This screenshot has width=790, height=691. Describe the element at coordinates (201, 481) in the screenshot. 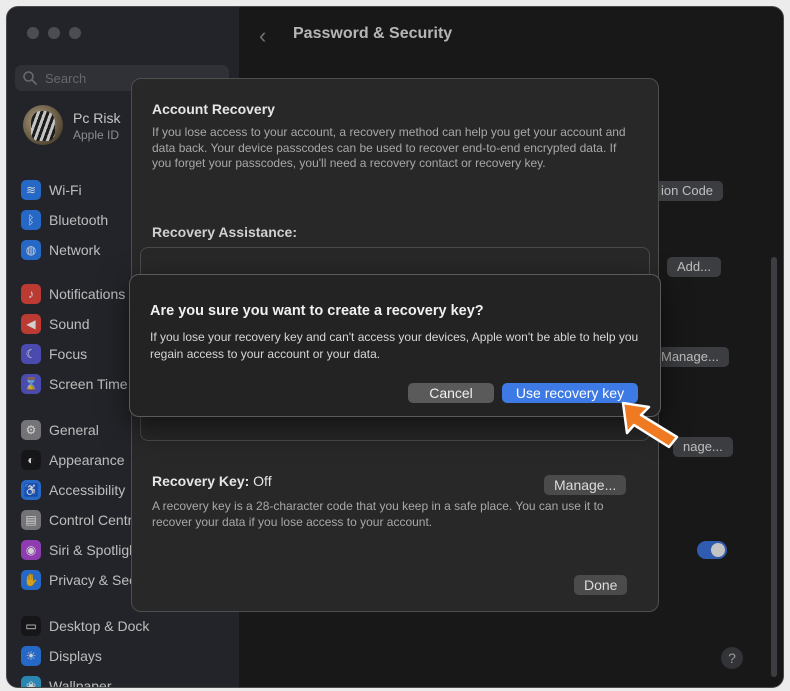

I see `recovery-key-label: Recovery Key:` at that location.